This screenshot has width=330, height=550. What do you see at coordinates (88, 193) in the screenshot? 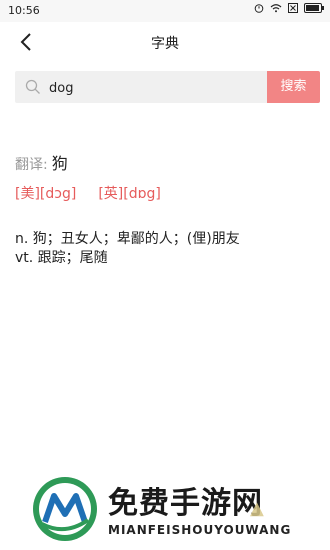
I see `phonetic-row: [美][dɔg] [英][dɒg]` at bounding box center [88, 193].